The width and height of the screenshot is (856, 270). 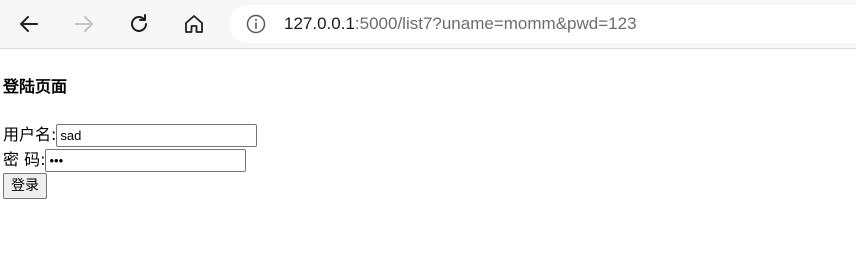 I want to click on url-text: 127.0.0.1:5000/list7?uname=momm&pwd=123, so click(x=460, y=24).